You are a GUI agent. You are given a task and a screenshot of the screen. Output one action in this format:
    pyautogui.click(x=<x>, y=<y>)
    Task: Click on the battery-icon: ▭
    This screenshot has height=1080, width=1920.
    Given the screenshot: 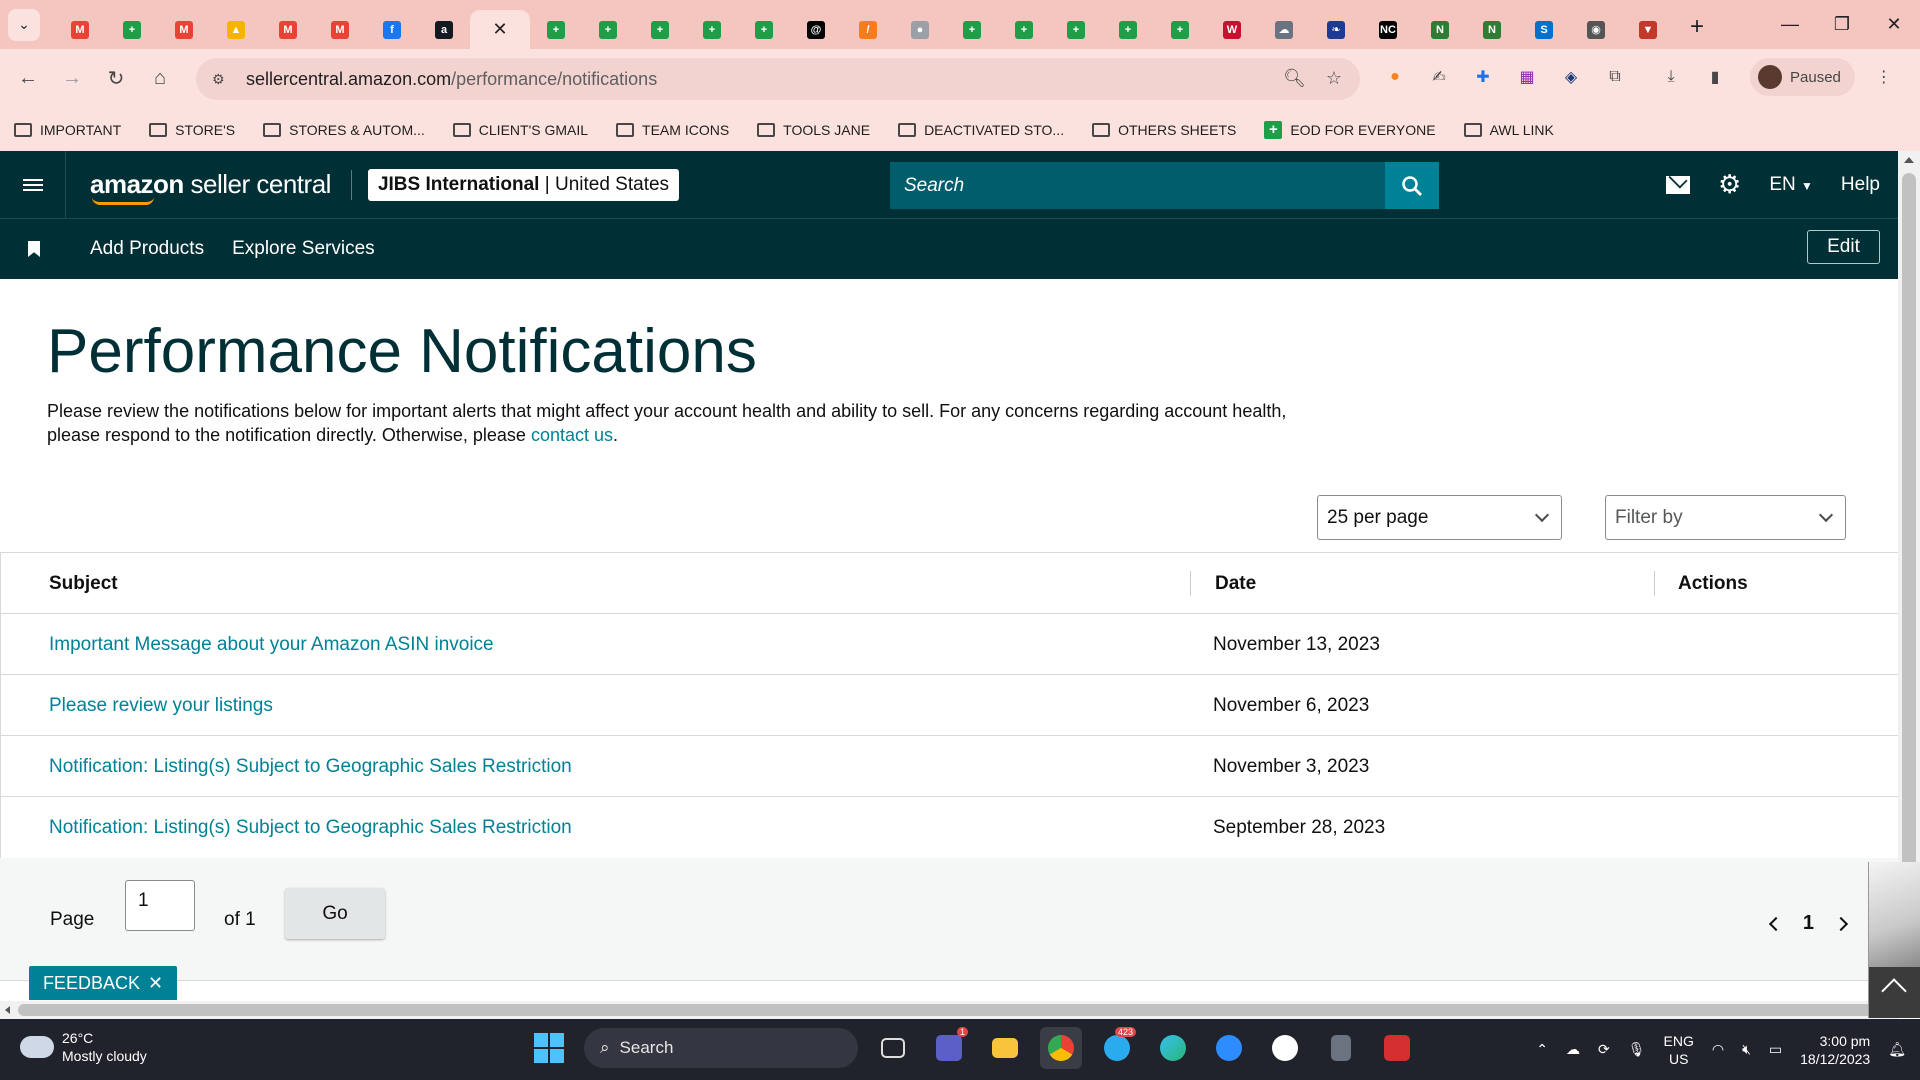 What is the action you would take?
    pyautogui.click(x=1775, y=1049)
    